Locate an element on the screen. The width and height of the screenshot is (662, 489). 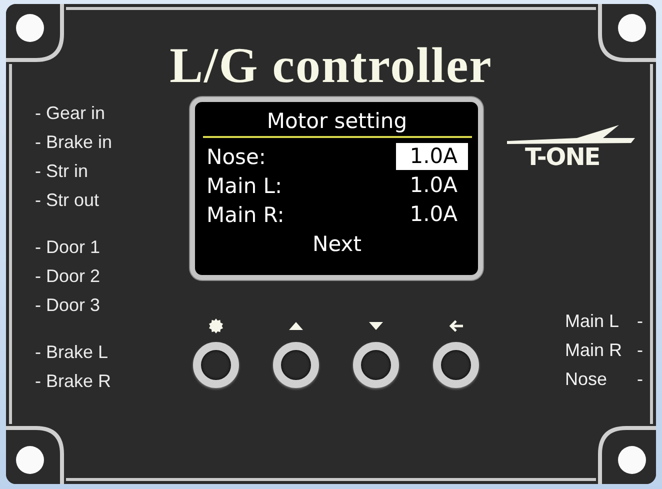
output-label: Main L is located at coordinates (592, 321).